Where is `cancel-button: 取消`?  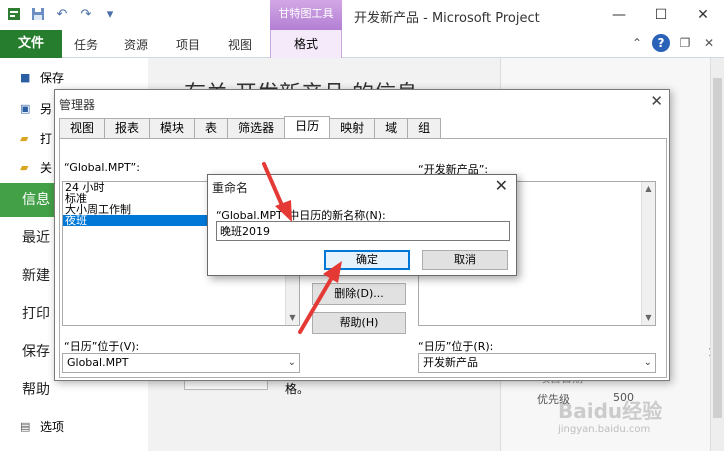 cancel-button: 取消 is located at coordinates (465, 260).